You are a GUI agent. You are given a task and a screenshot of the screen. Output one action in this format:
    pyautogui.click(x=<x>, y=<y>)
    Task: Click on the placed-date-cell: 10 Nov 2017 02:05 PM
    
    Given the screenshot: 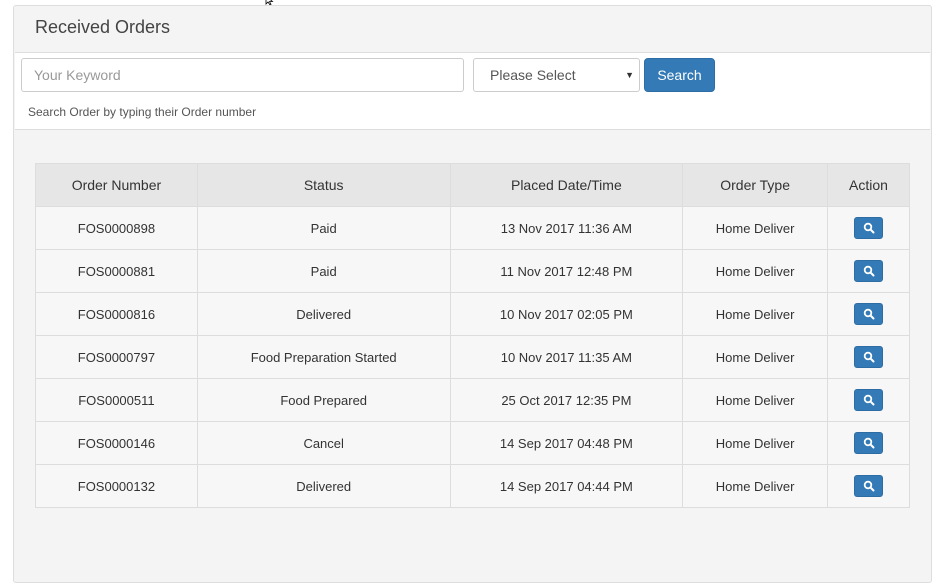 What is the action you would take?
    pyautogui.click(x=567, y=314)
    